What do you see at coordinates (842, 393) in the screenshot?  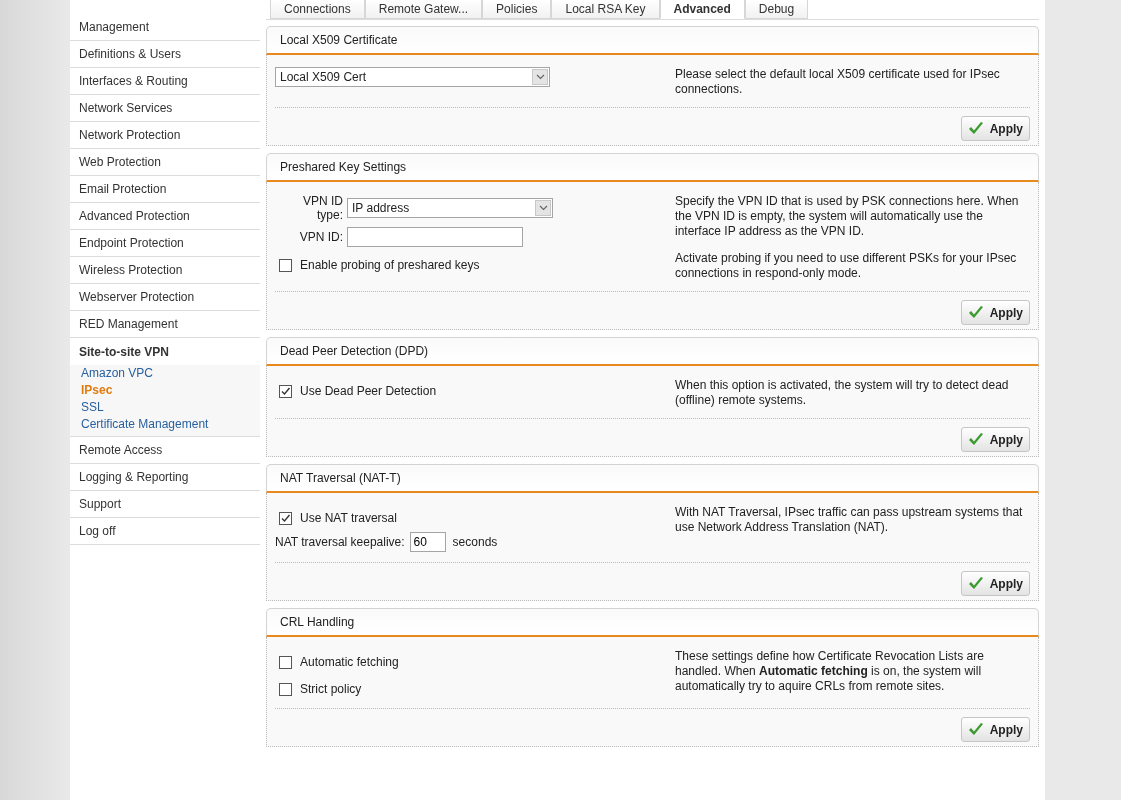 I see `description-text: When this option is activated, the system will try to detect dead (offline) remote systems.` at bounding box center [842, 393].